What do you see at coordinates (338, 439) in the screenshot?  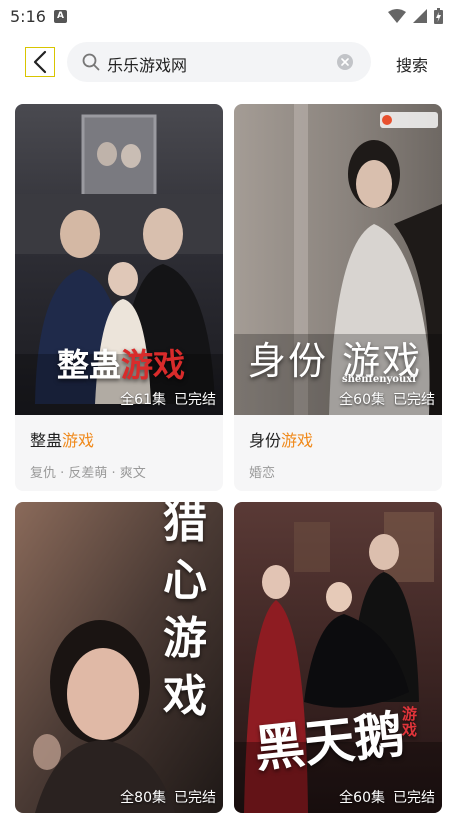 I see `drama-title: 身份游戏` at bounding box center [338, 439].